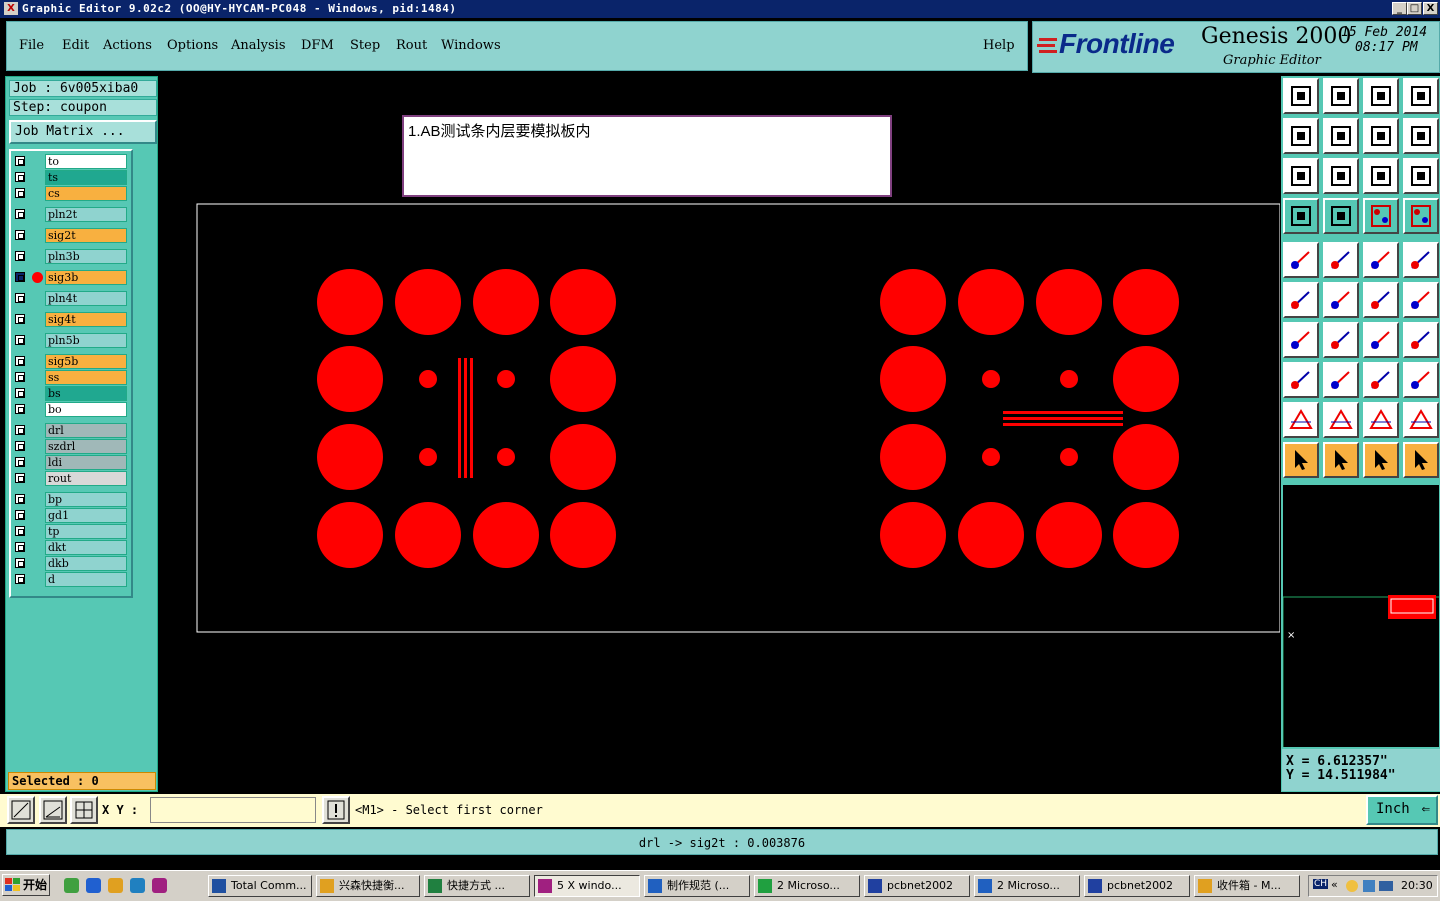 The image size is (1440, 901). Describe the element at coordinates (1341, 380) in the screenshot. I see `add-line-button` at that location.